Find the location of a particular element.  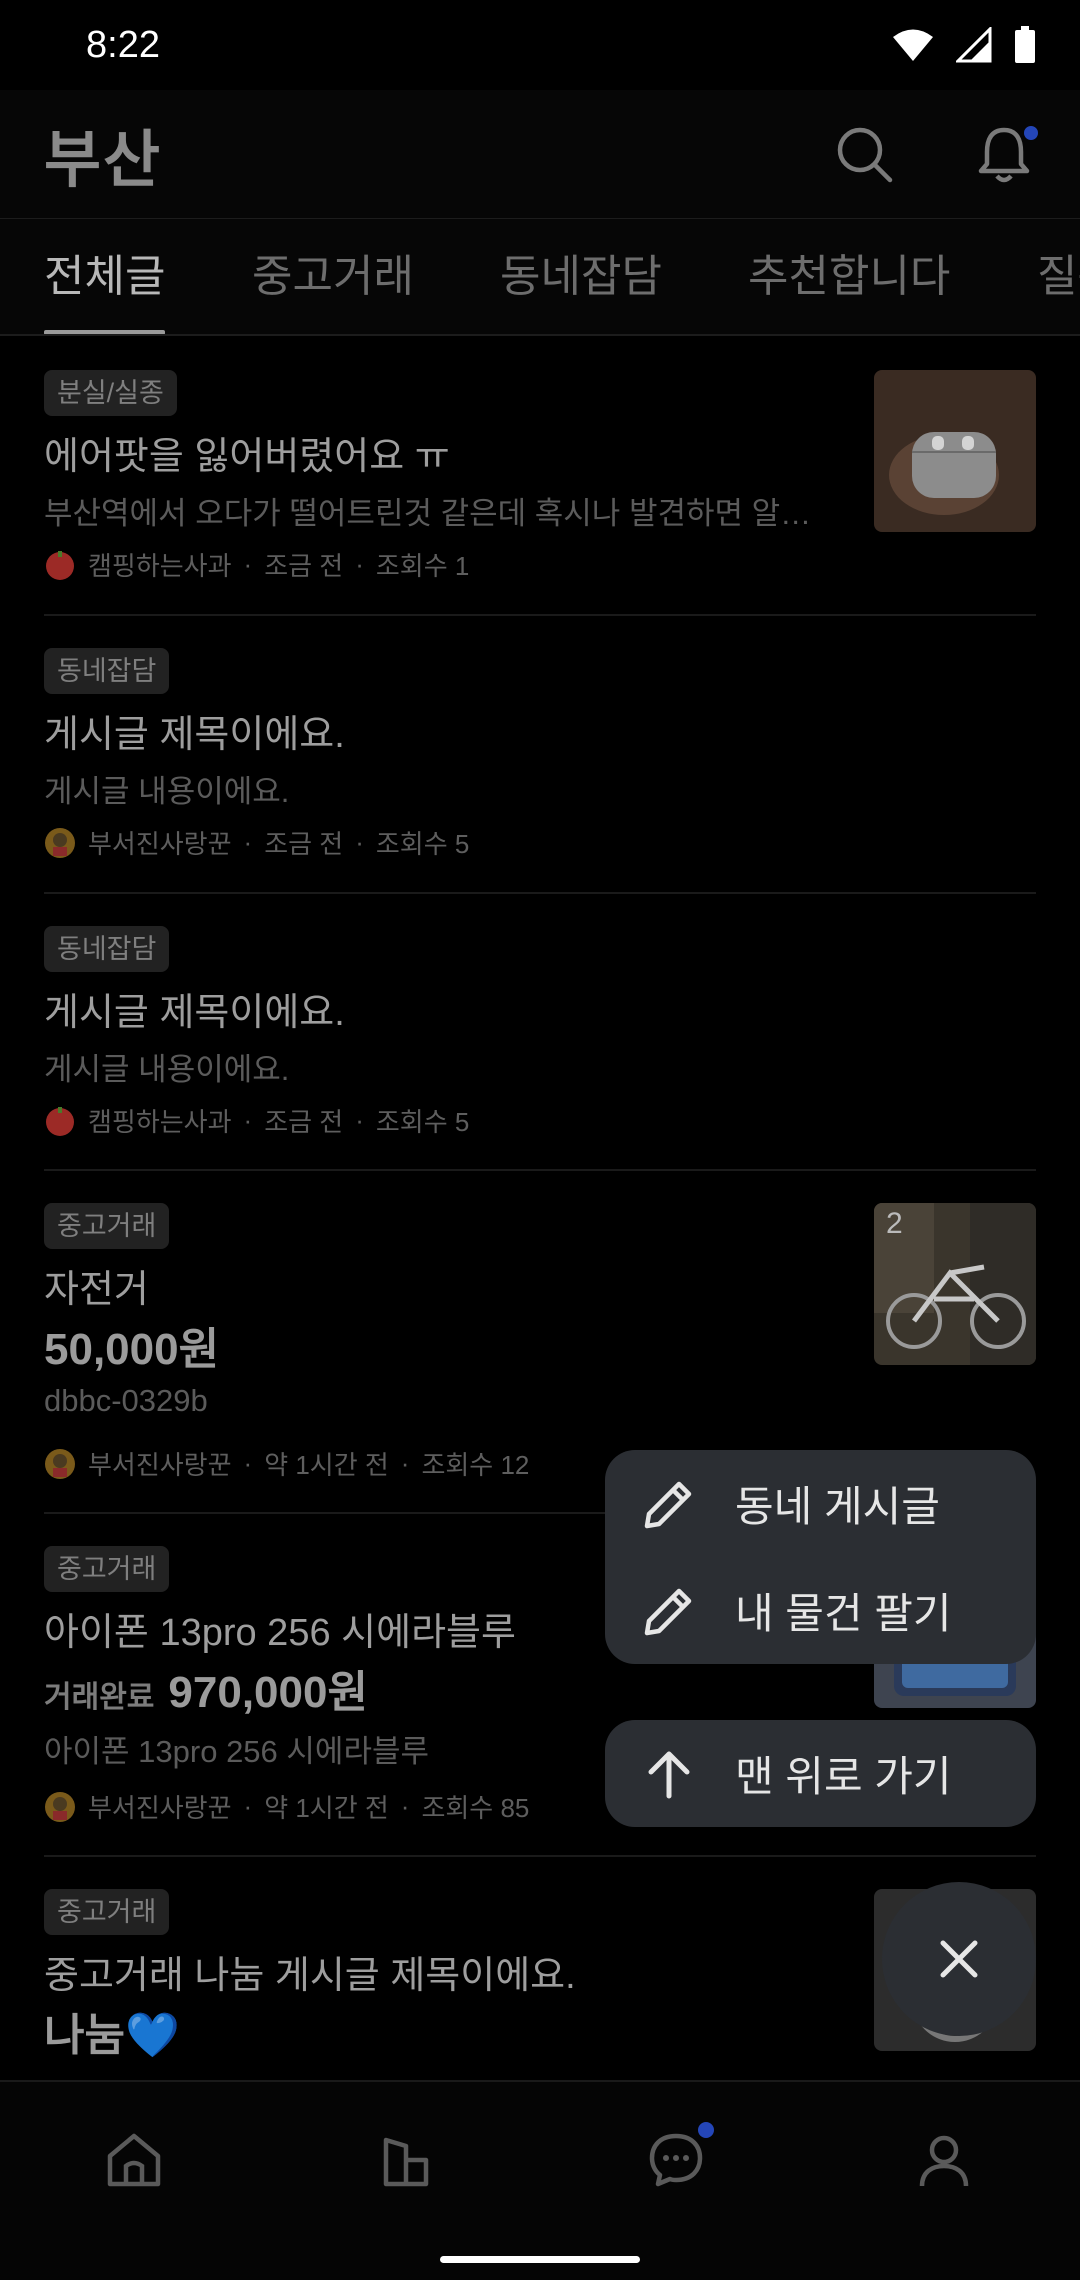

buildings-icon is located at coordinates (406, 2162).